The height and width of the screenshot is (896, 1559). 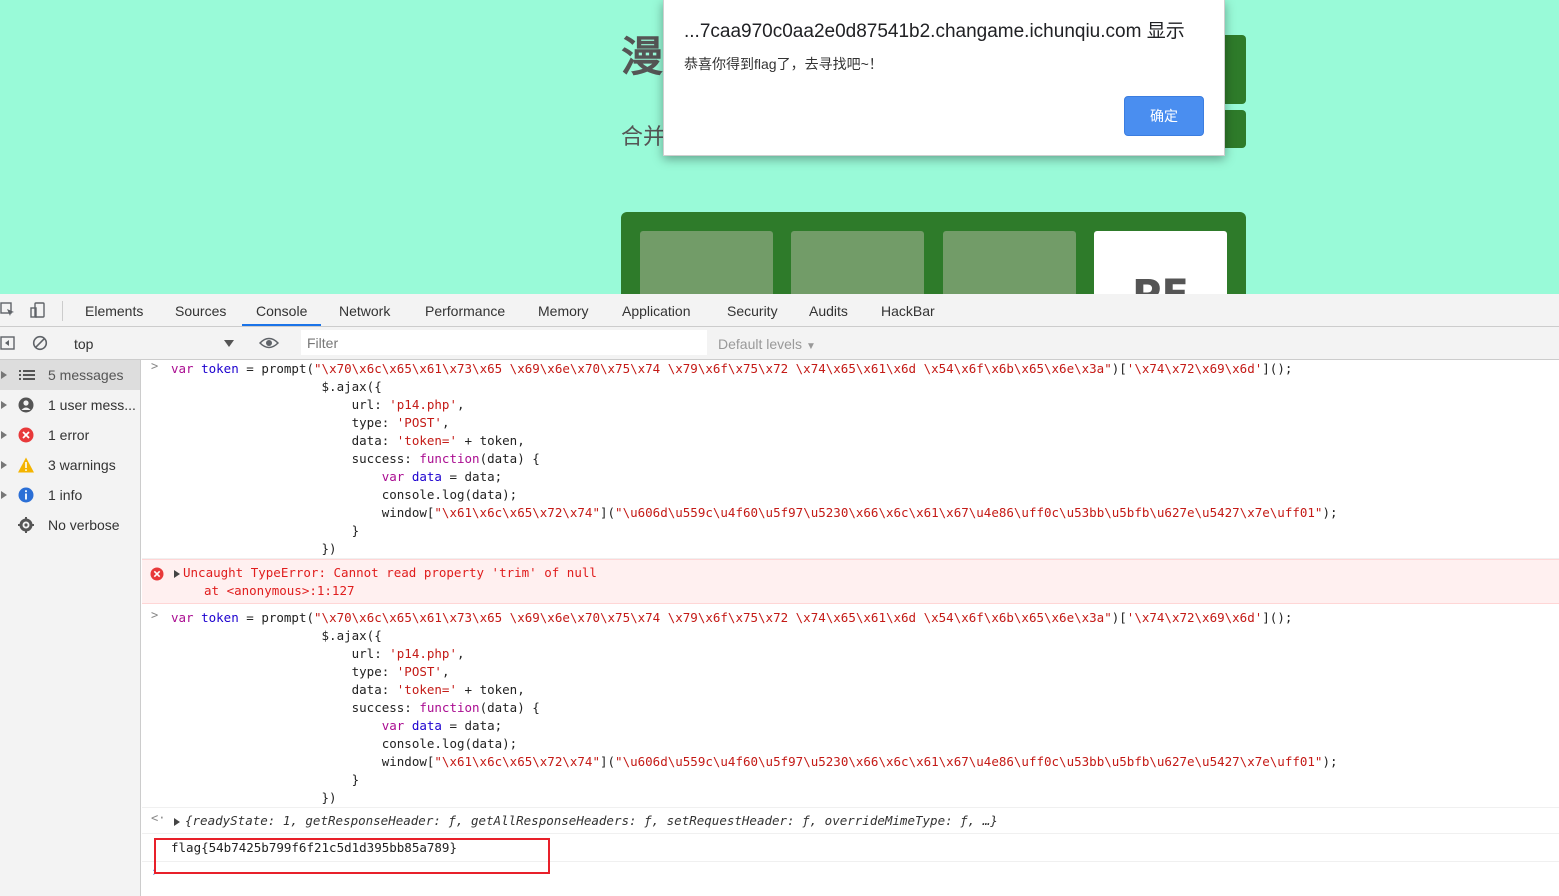 I want to click on game-subtitle: 合并, so click(x=643, y=137).